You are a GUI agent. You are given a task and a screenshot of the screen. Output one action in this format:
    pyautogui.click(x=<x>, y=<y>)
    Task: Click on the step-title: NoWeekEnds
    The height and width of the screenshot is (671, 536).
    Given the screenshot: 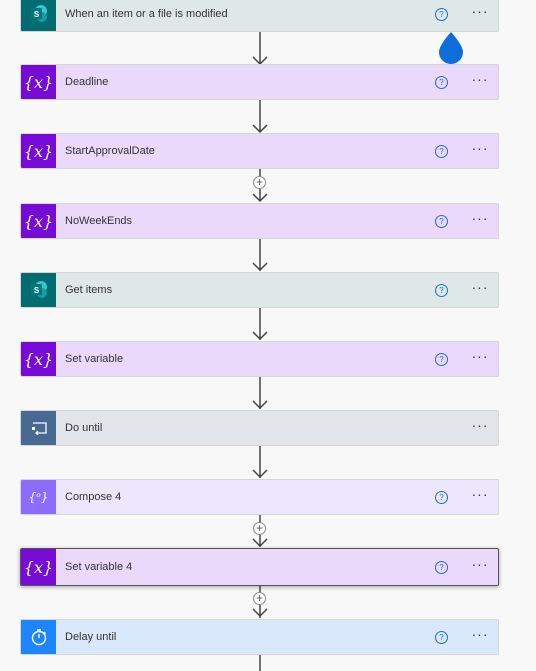 What is the action you would take?
    pyautogui.click(x=99, y=221)
    